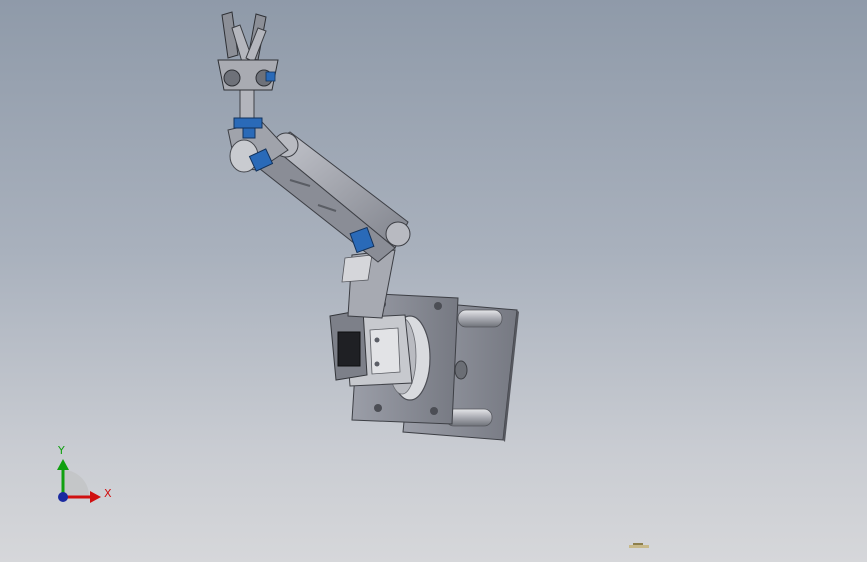 This screenshot has height=562, width=867. I want to click on y-axis-arrow-icon, so click(63, 464).